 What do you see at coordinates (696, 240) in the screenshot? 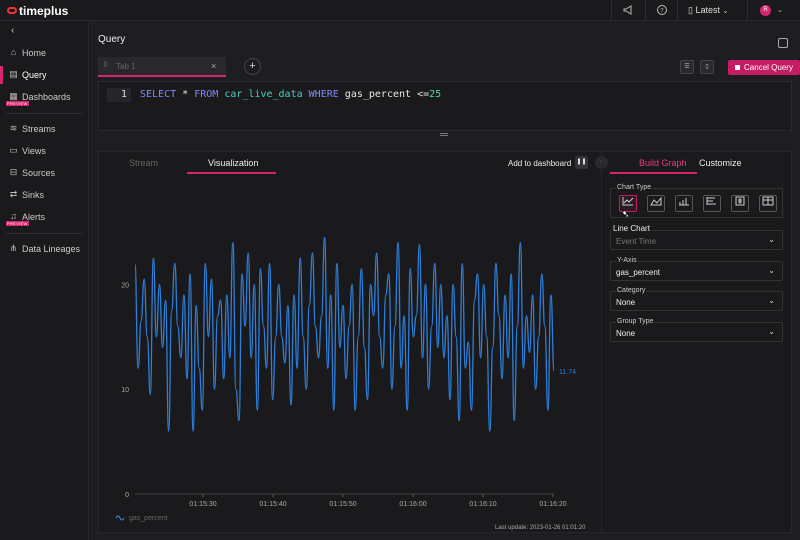
I see `x-axis-select: Event Time ⌄` at bounding box center [696, 240].